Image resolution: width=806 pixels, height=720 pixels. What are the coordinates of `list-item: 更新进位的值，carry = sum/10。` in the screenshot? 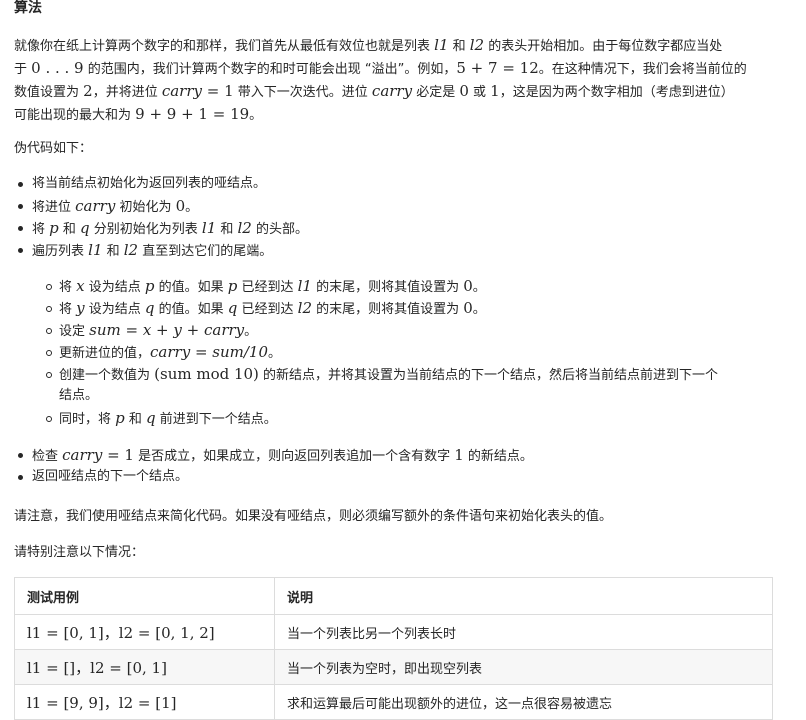 It's located at (162, 353).